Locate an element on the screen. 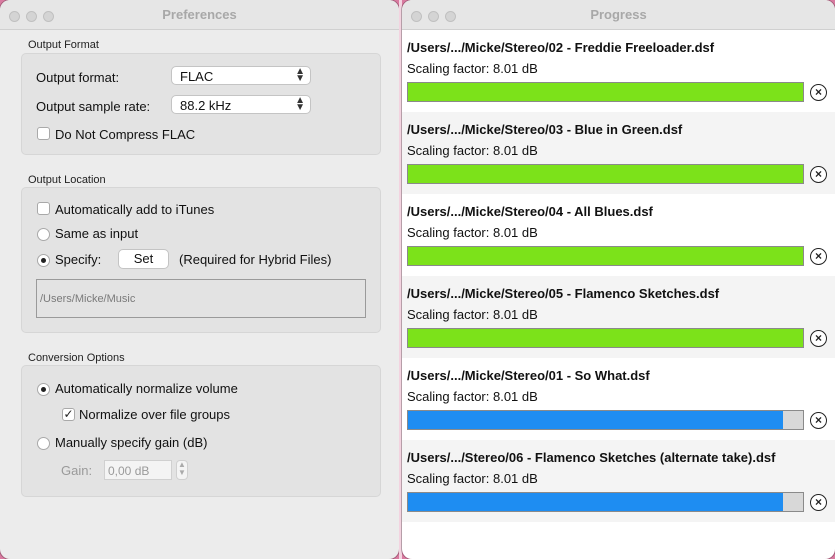  same-as-input-label: Same as input is located at coordinates (97, 233).